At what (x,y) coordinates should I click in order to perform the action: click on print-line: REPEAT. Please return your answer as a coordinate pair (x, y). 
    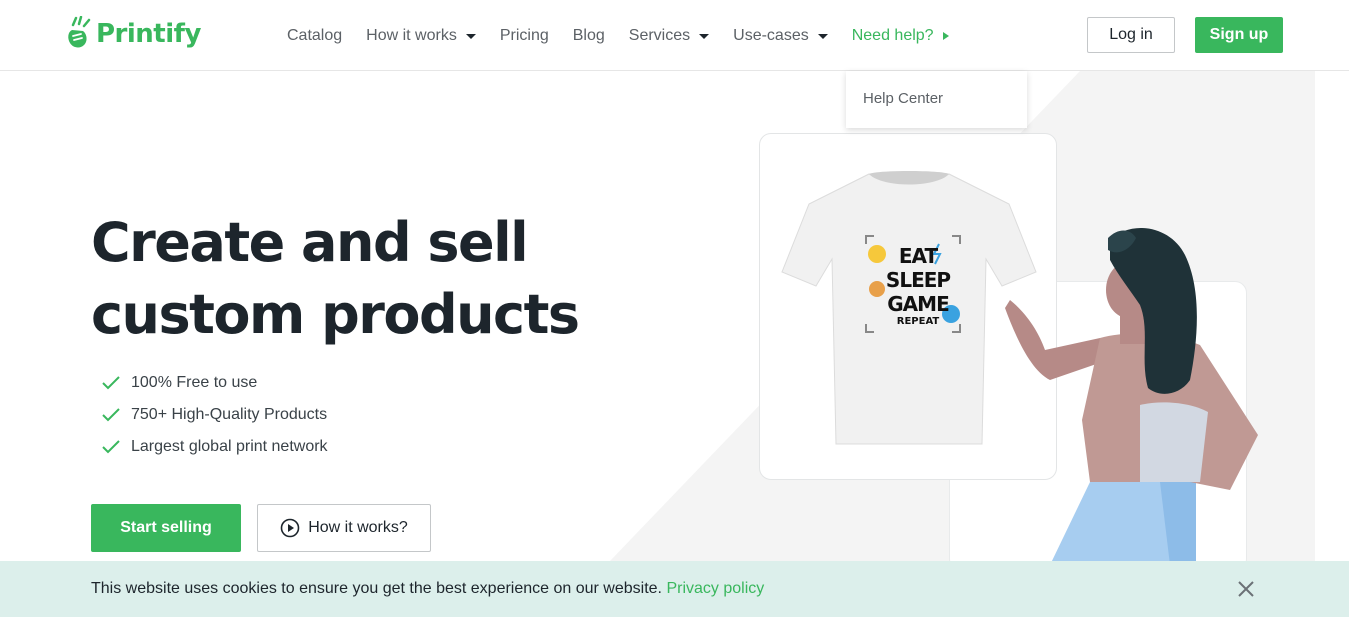
    Looking at the image, I should click on (918, 321).